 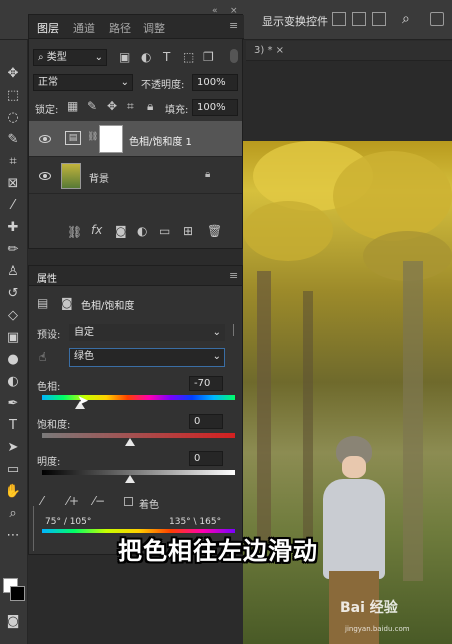 What do you see at coordinates (47, 110) in the screenshot?
I see `lock-label: 锁定:` at bounding box center [47, 110].